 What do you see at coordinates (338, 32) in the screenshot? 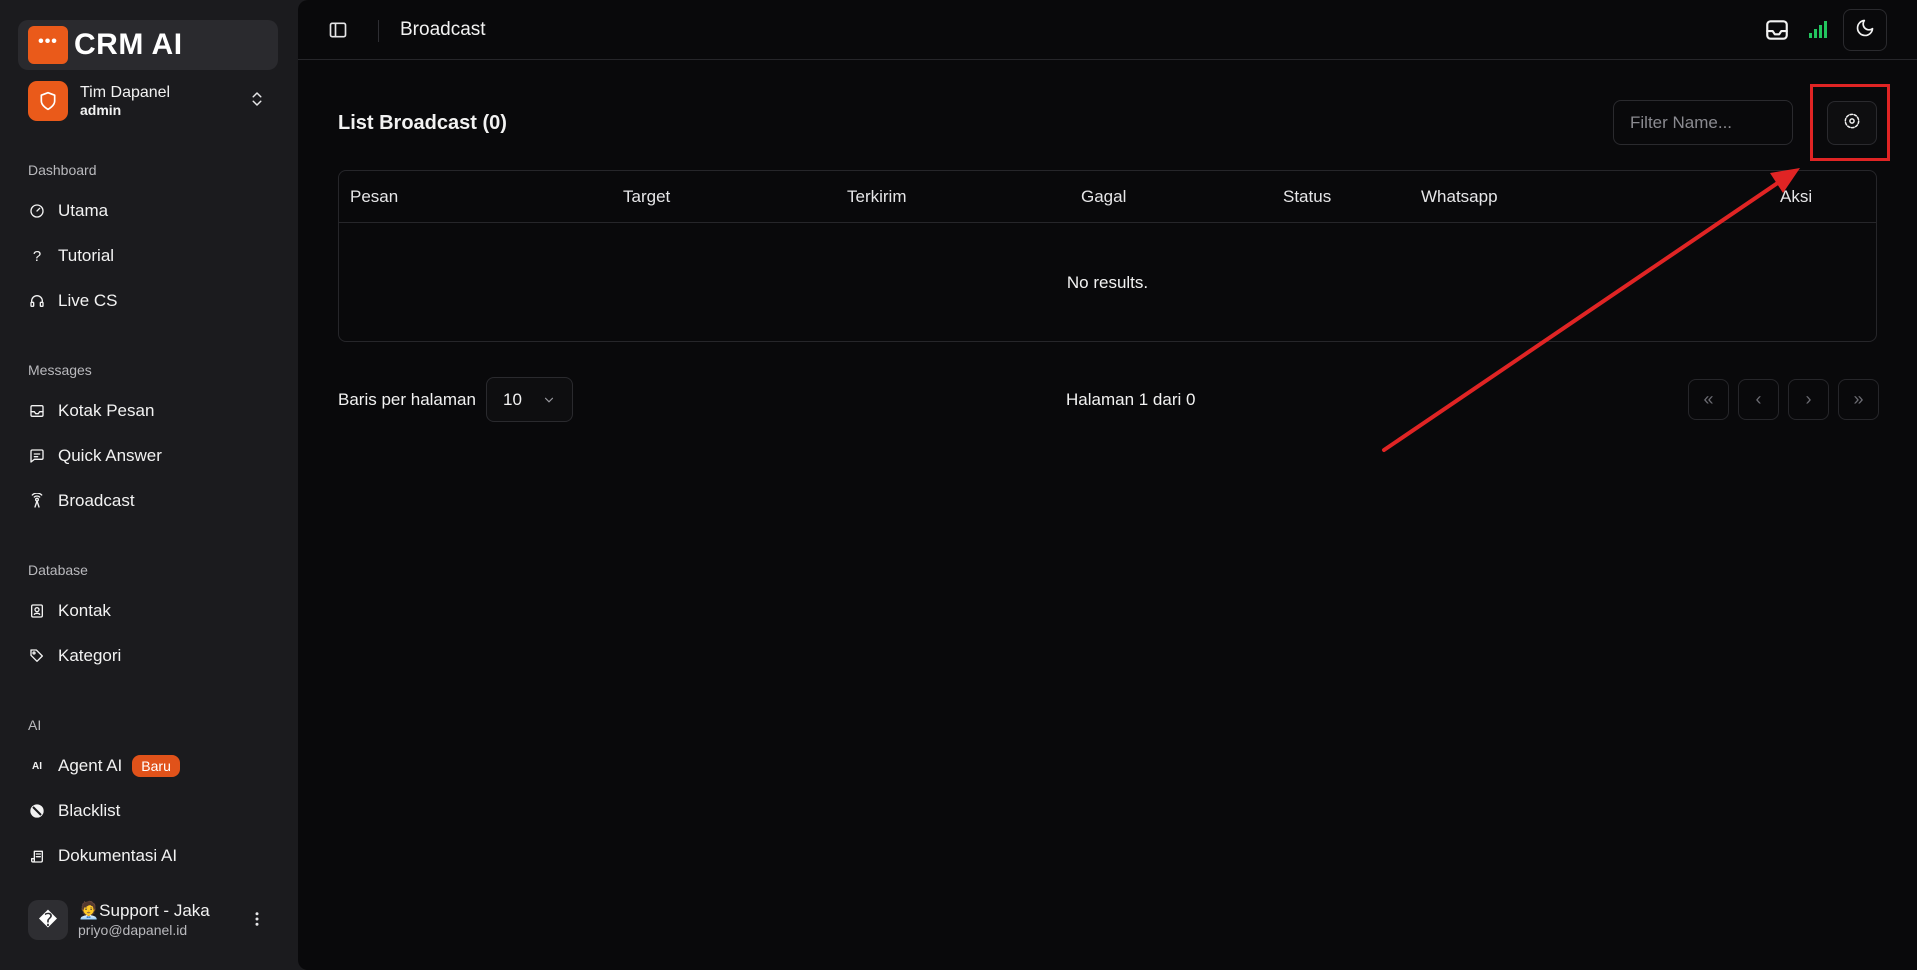
I see `sidebar-toggle-icon` at bounding box center [338, 32].